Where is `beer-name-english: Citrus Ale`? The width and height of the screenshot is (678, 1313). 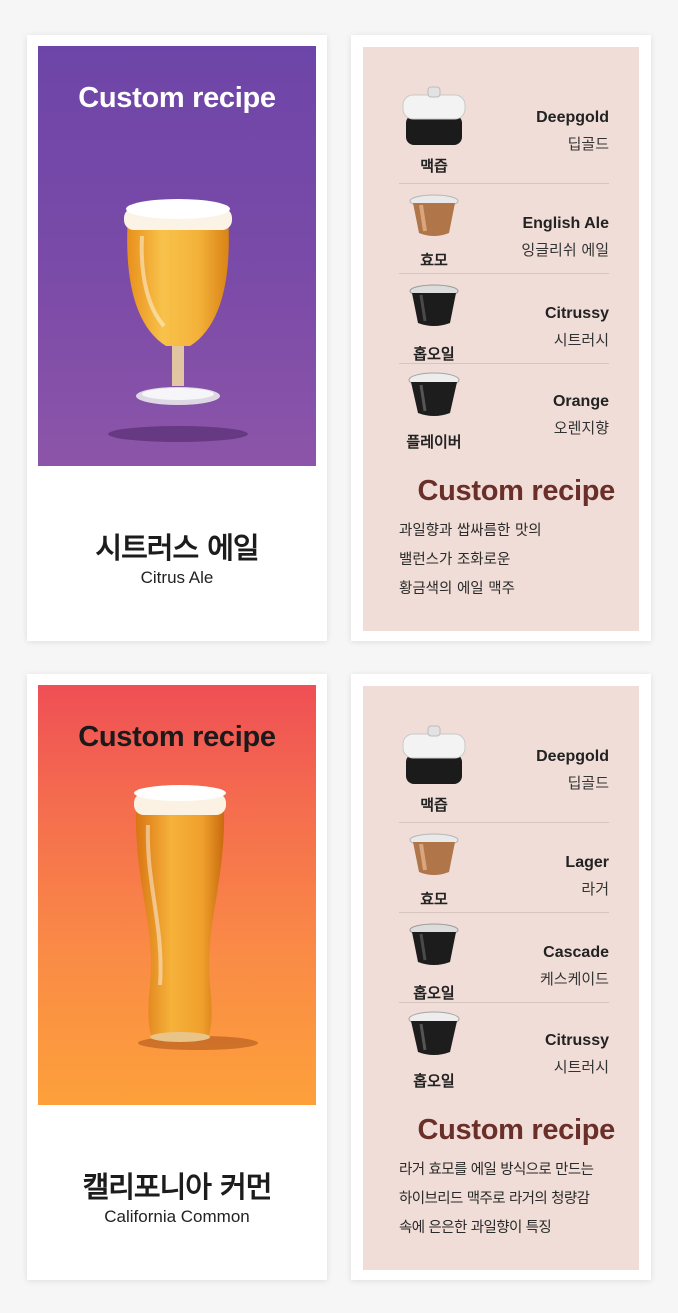
beer-name-english: Citrus Ale is located at coordinates (177, 577).